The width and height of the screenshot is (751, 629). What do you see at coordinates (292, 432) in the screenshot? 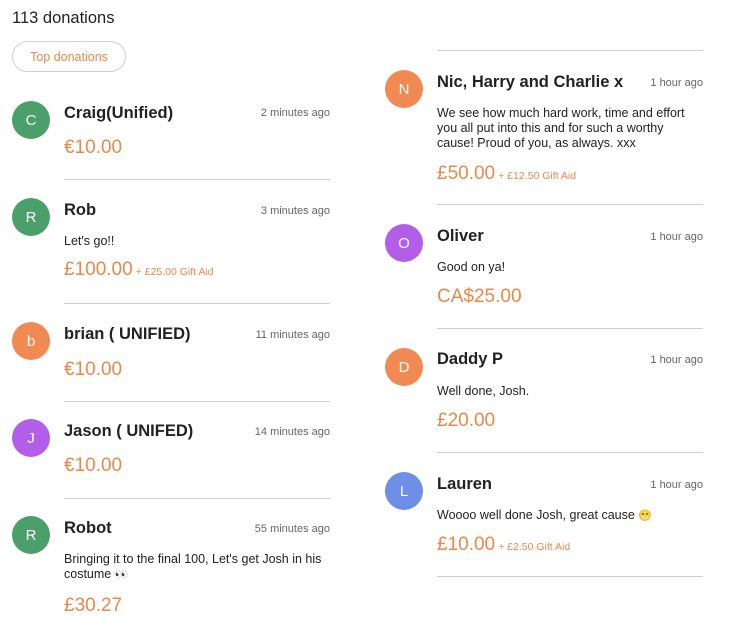
I see `donation-time: 14 minutes ago` at bounding box center [292, 432].